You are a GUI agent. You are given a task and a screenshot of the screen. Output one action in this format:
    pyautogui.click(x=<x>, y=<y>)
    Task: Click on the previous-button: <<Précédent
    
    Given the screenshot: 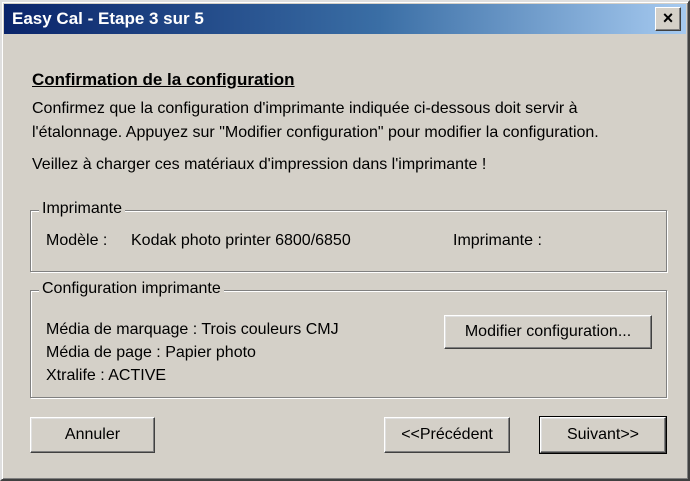 What is the action you would take?
    pyautogui.click(x=447, y=435)
    